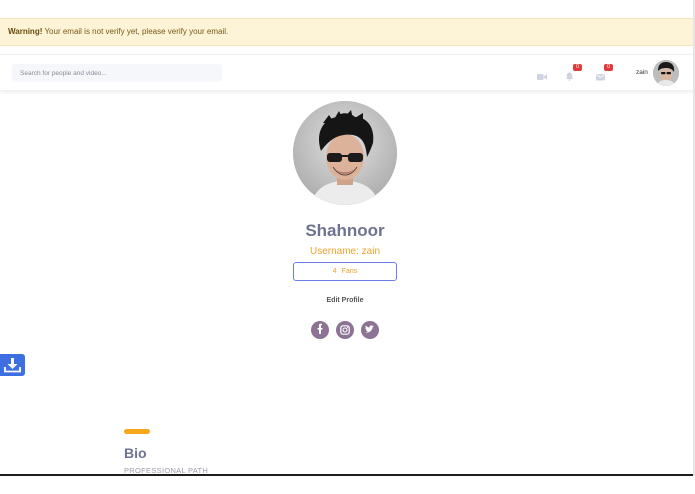 The image size is (695, 494). Describe the element at coordinates (345, 300) in the screenshot. I see `edit-profile-button: Edit Profile` at that location.